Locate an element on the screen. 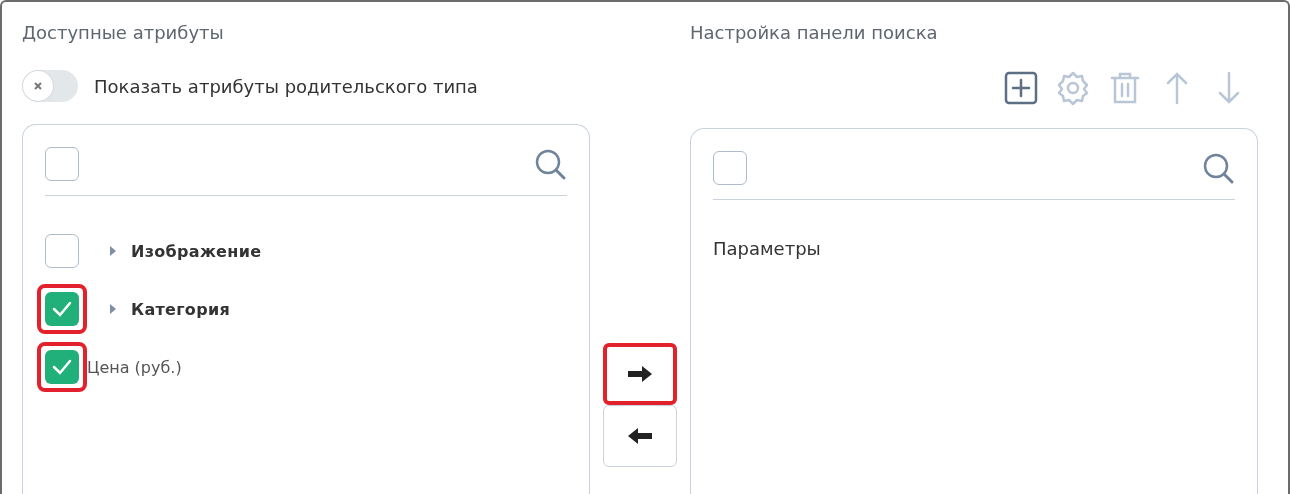 The height and width of the screenshot is (494, 1290). toggle-switch is located at coordinates (50, 86).